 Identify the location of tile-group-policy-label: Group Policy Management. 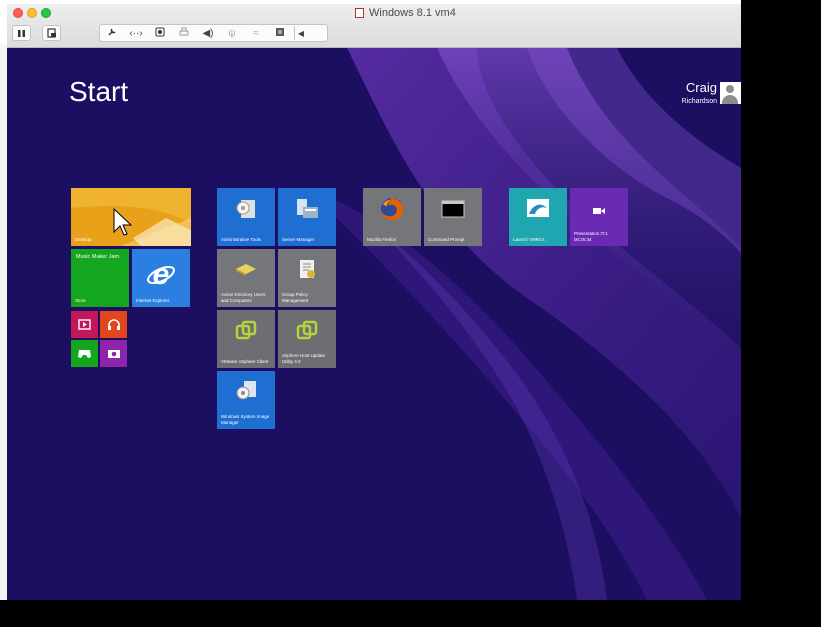
(295, 297).